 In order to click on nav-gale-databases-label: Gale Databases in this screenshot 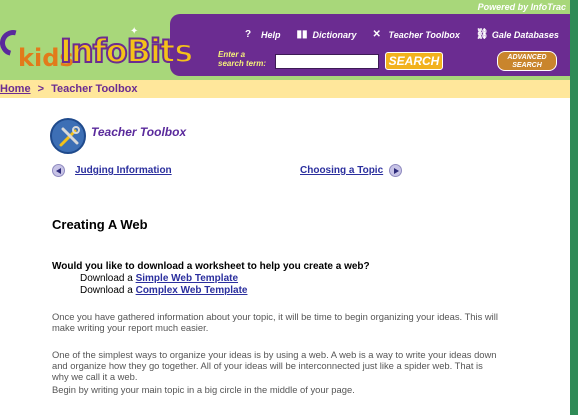, I will do `click(525, 35)`.